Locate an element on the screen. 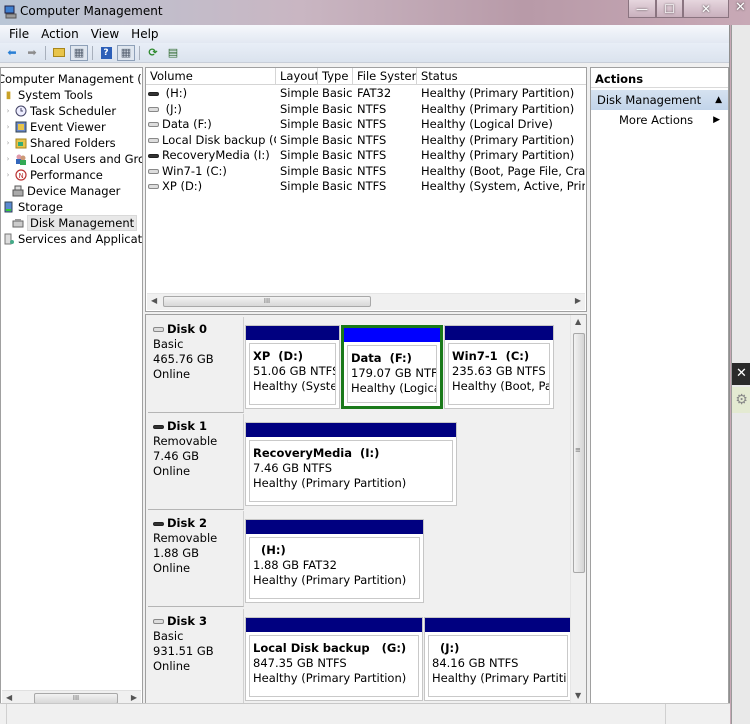 Image resolution: width=750 pixels, height=724 pixels. menu-action: Action is located at coordinates (60, 34).